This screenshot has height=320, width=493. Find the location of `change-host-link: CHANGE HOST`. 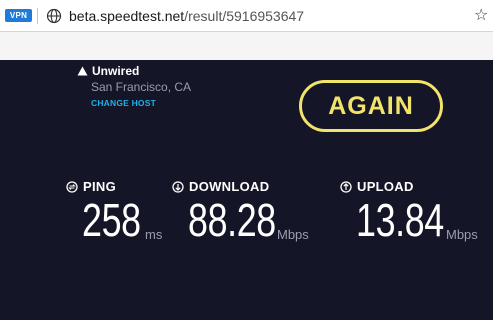

change-host-link: CHANGE HOST is located at coordinates (123, 103).